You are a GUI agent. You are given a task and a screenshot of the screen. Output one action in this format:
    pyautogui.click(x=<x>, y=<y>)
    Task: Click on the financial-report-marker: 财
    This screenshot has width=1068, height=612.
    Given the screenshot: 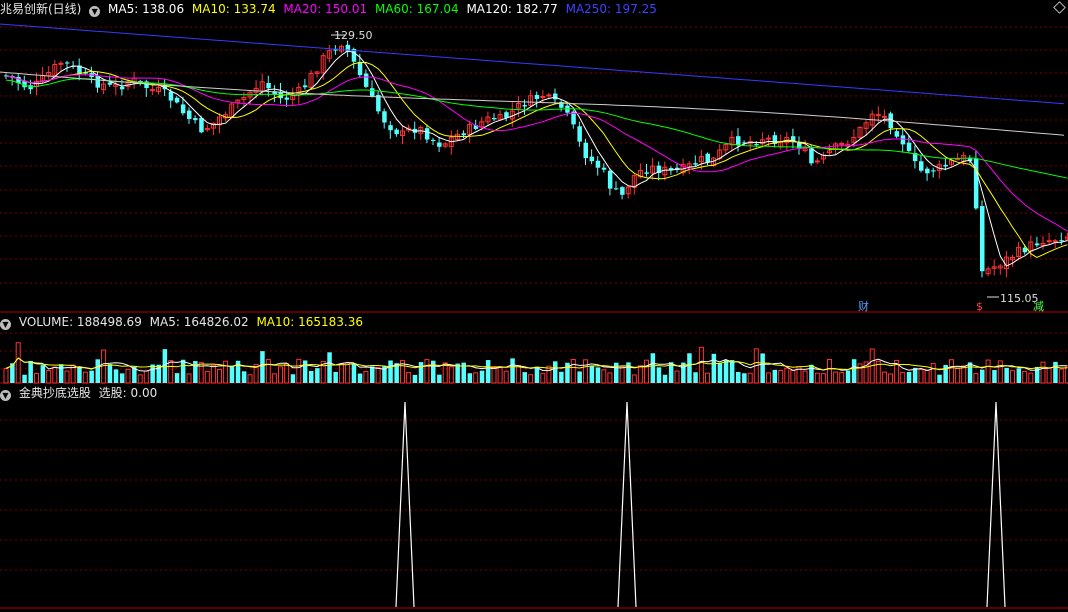 What is the action you would take?
    pyautogui.click(x=863, y=306)
    